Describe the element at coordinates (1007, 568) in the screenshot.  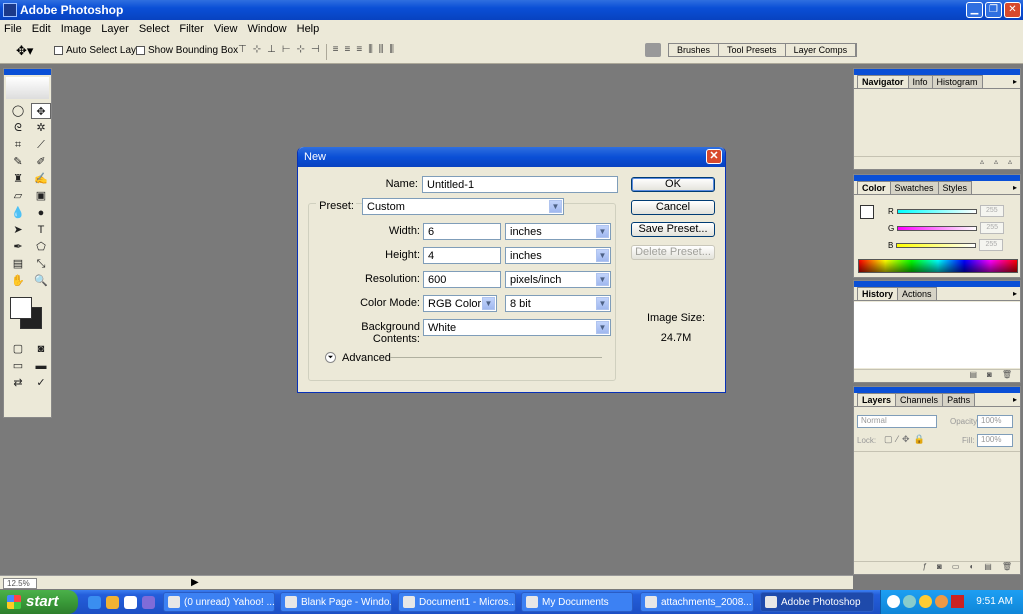
I see `delete-layer-icon: 🗑` at that location.